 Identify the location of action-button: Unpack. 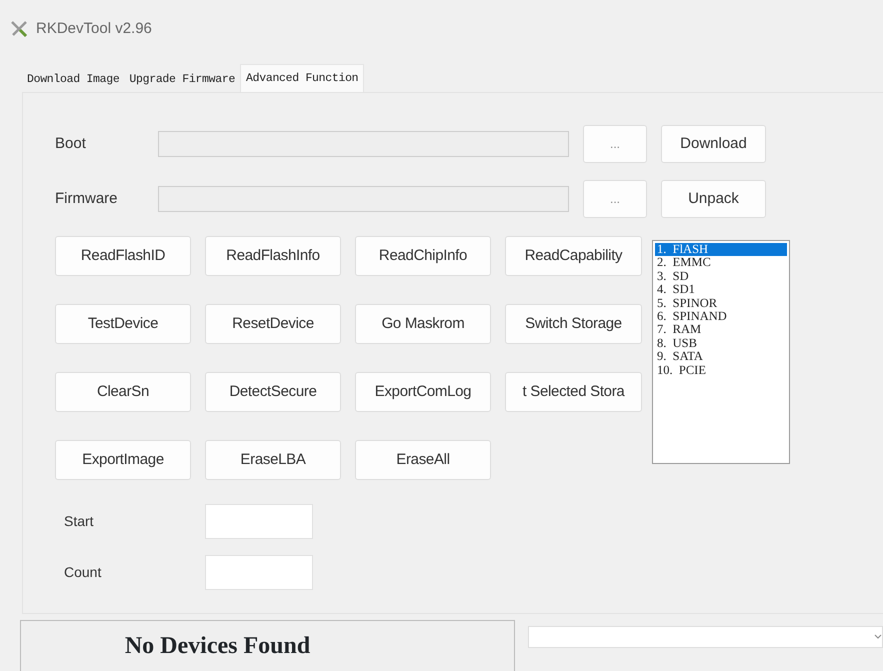
(713, 199).